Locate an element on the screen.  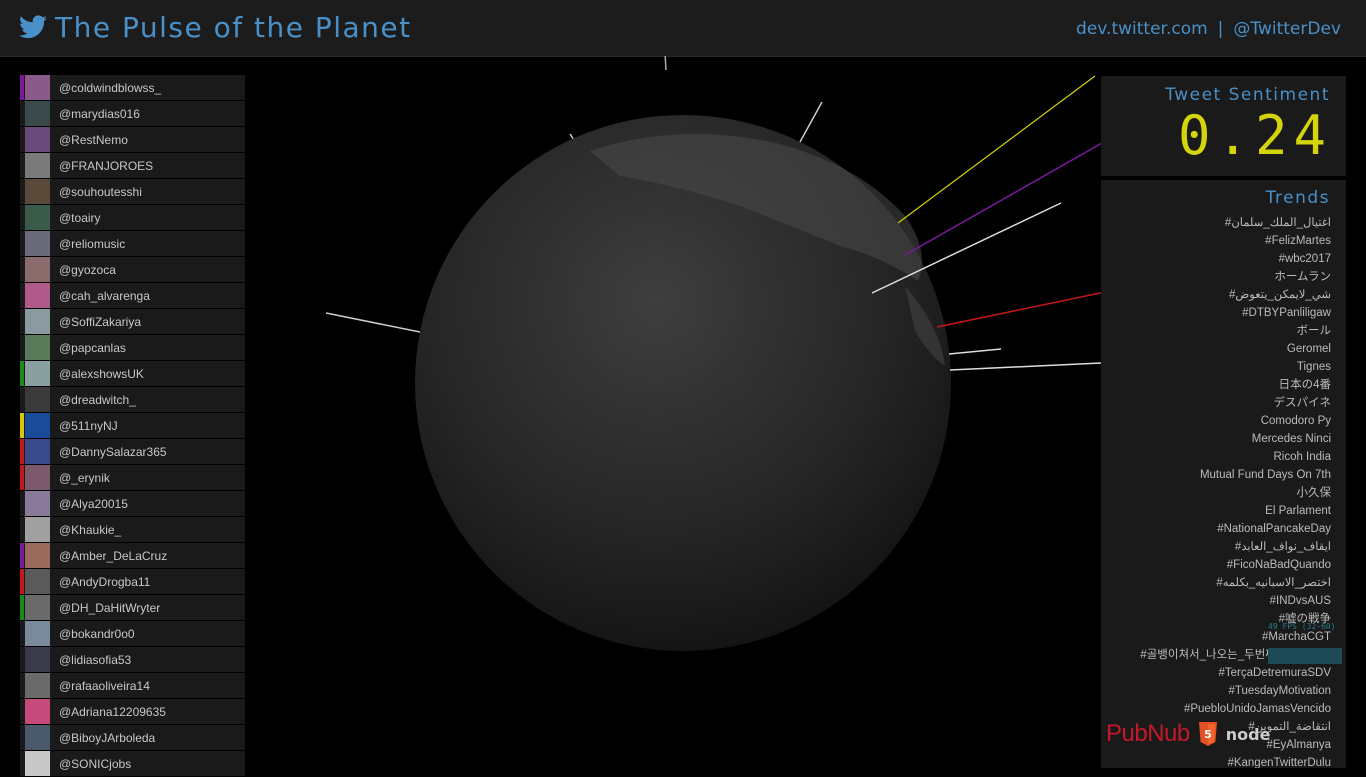
trend-item: #NationalPancakeDay is located at coordinates (1235, 529).